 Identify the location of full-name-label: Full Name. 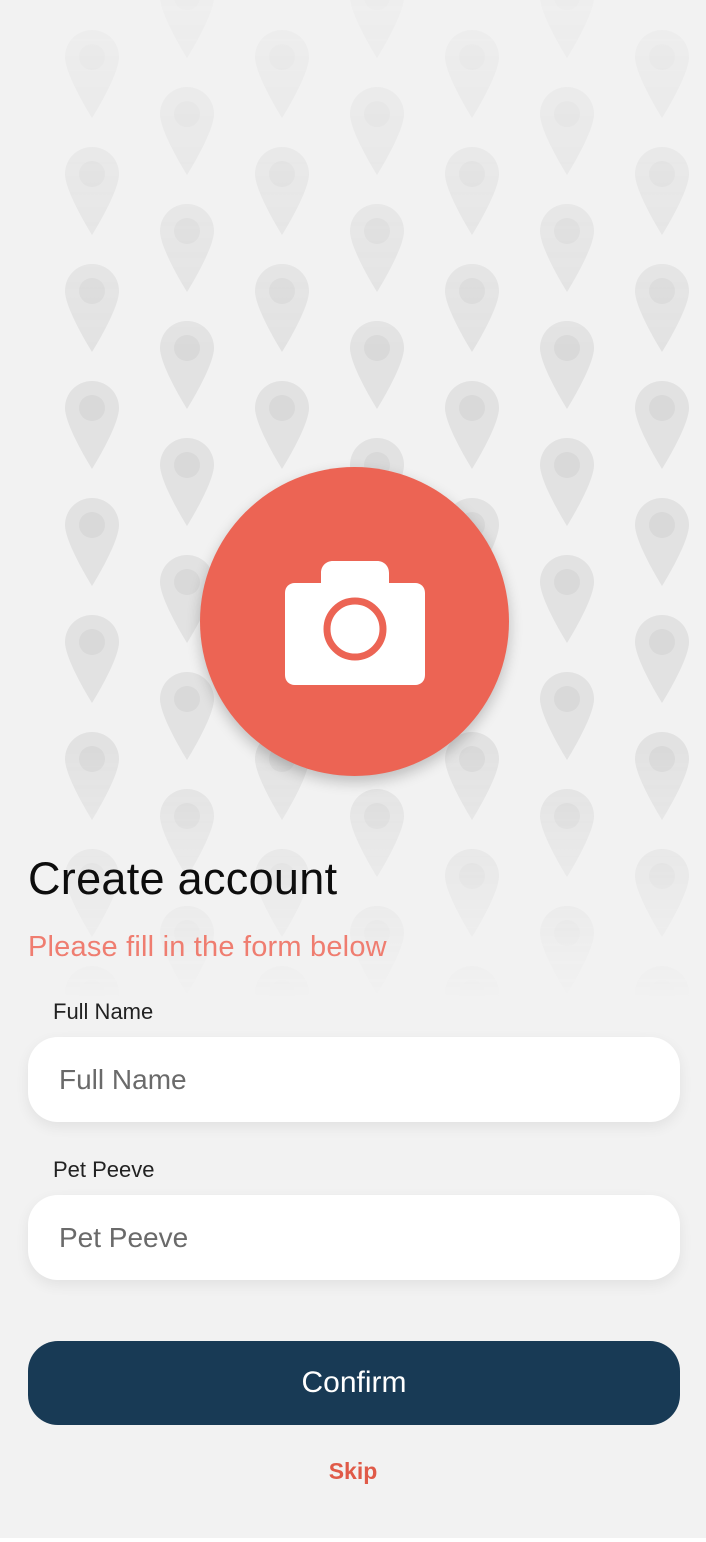
(103, 1011).